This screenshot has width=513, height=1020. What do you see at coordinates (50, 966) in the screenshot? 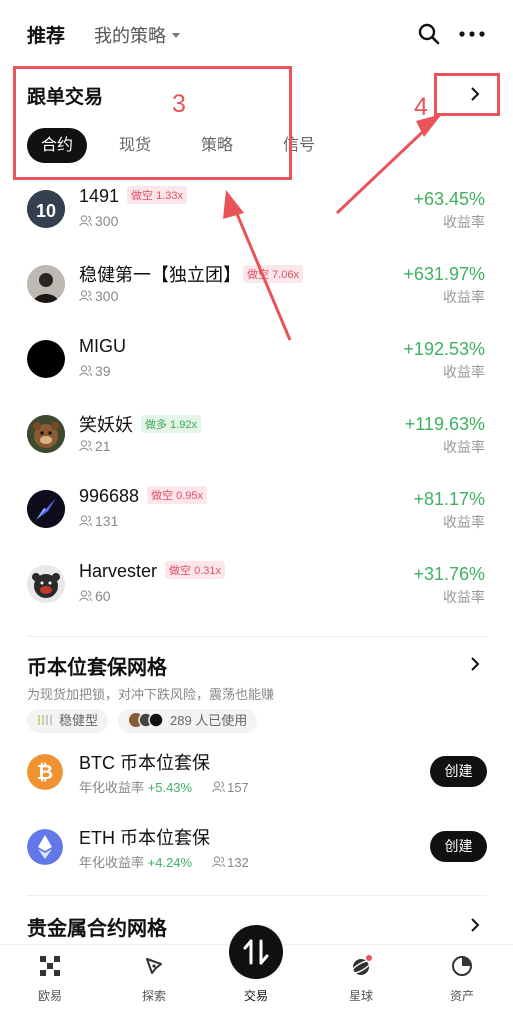
I see `okx-logo-icon` at bounding box center [50, 966].